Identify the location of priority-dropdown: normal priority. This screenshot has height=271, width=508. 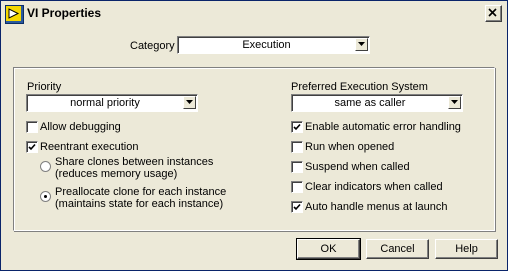
(112, 103).